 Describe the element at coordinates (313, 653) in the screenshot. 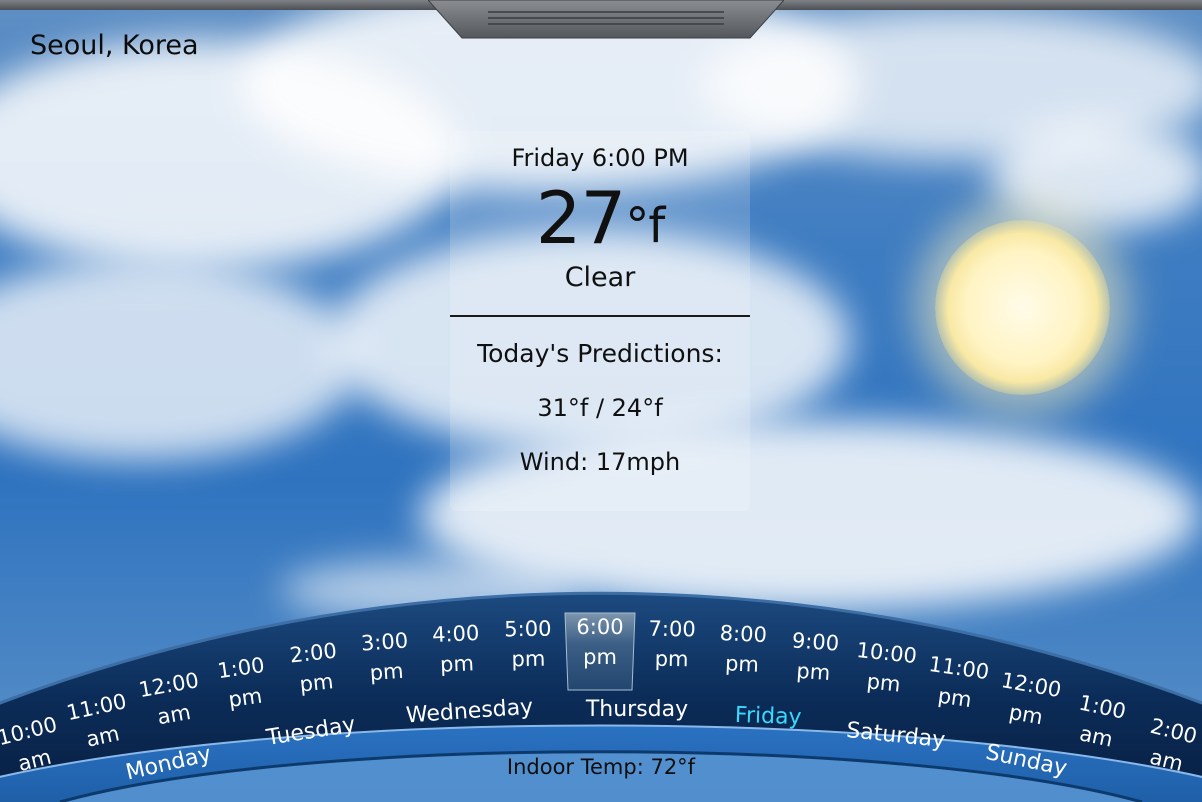

I see `hour-time: 2:00` at that location.